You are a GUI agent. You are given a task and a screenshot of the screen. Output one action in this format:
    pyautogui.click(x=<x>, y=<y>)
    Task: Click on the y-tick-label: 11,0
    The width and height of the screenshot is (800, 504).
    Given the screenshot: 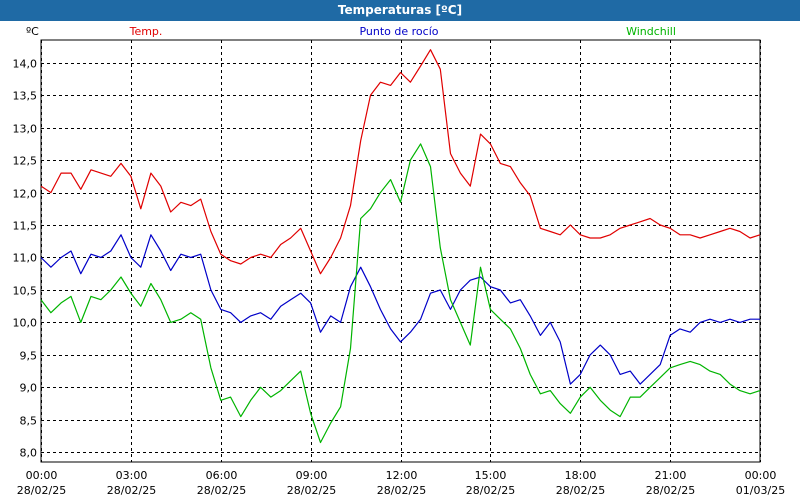 What is the action you would take?
    pyautogui.click(x=25, y=258)
    